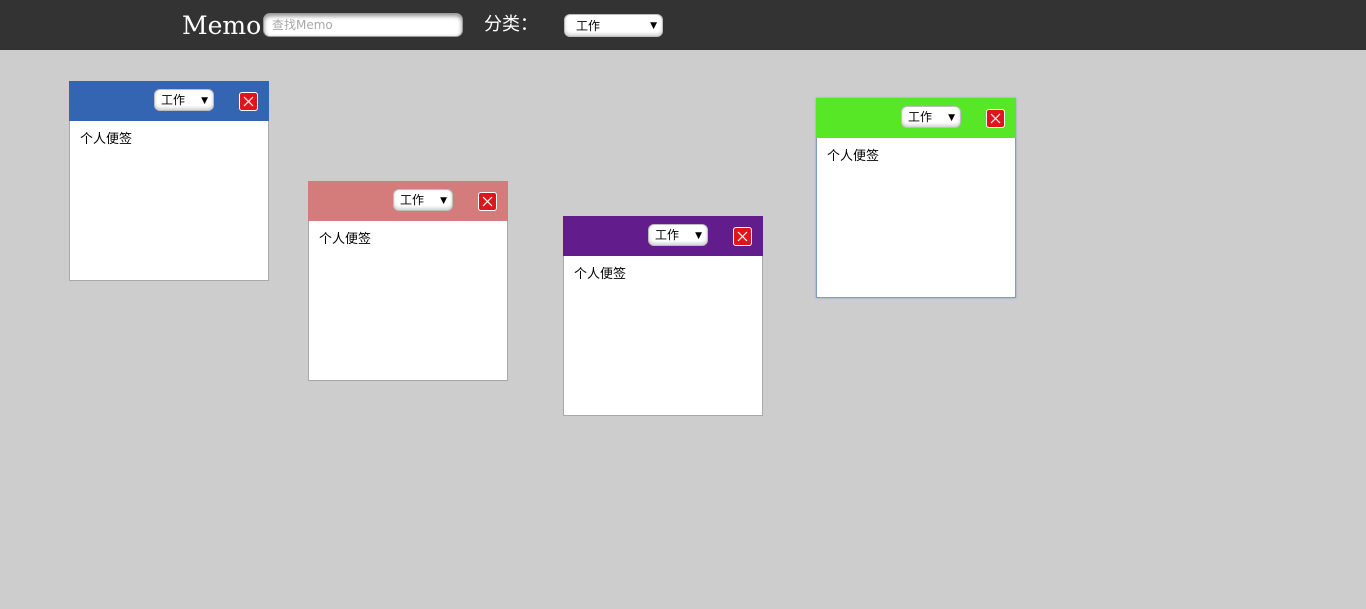 Image resolution: width=1366 pixels, height=609 pixels. Describe the element at coordinates (363, 25) in the screenshot. I see `search-input` at that location.